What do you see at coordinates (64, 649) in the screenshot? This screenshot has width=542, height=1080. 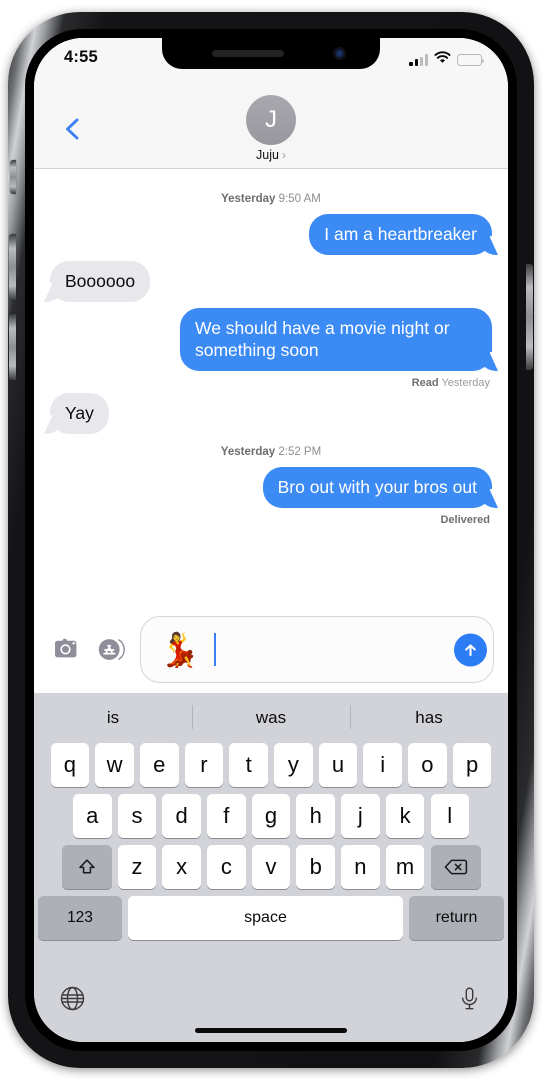 I see `camera-icon` at bounding box center [64, 649].